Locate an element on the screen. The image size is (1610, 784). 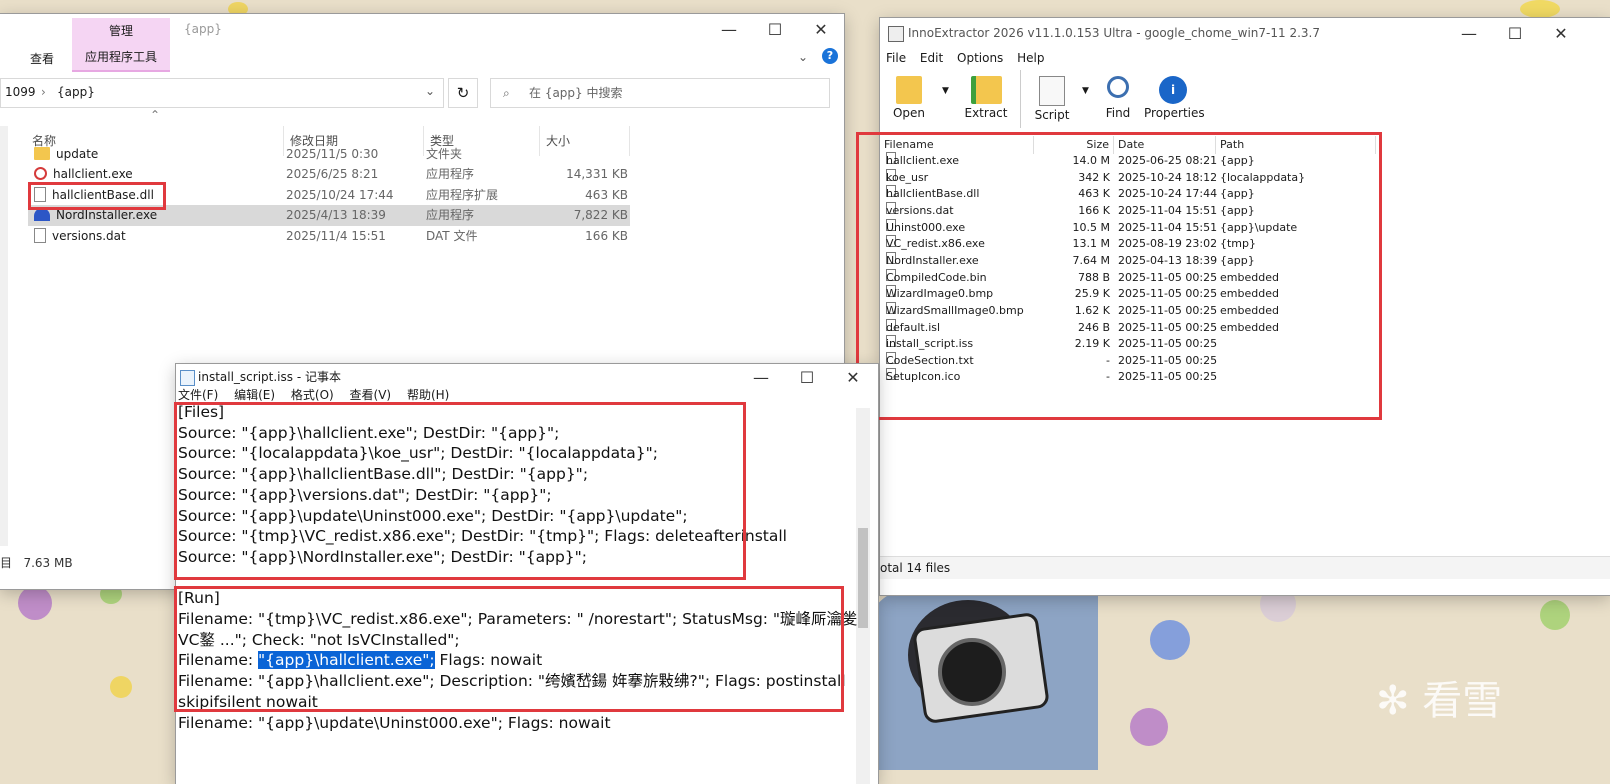
selected-text: "{app}\hallclient.exe"; is located at coordinates (346, 660).